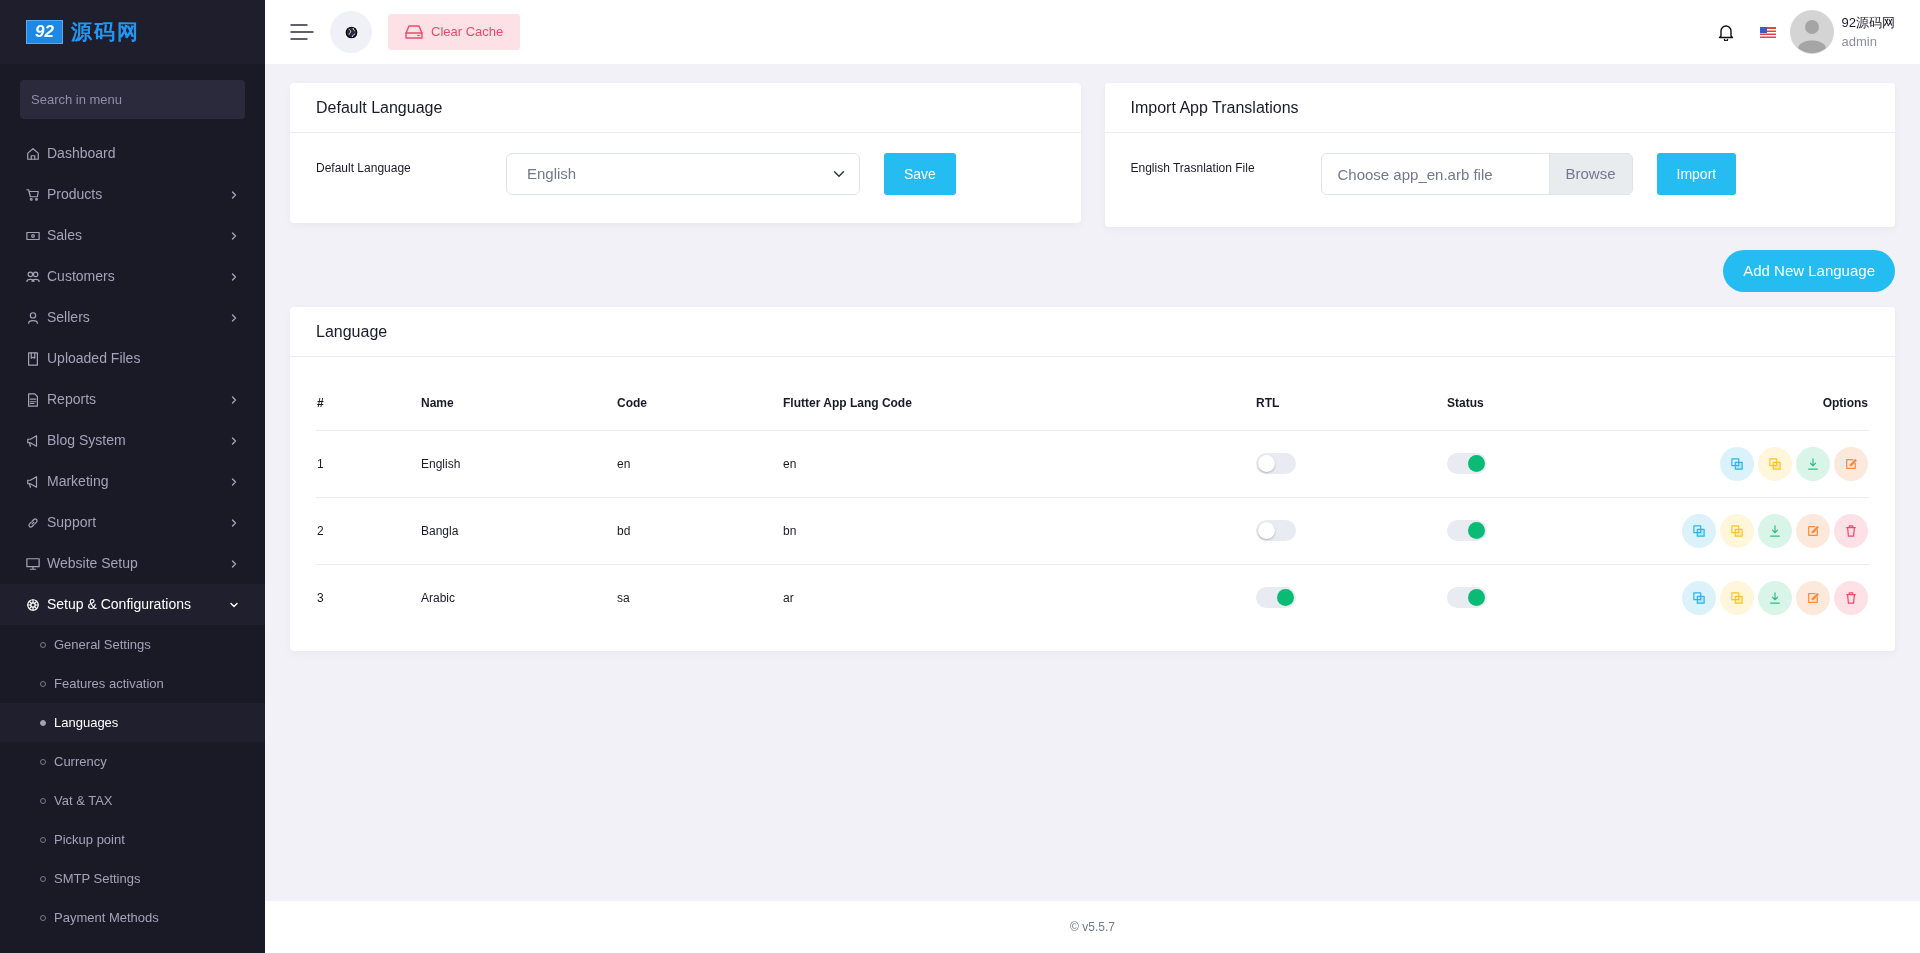 The image size is (1920, 953). I want to click on submenu-item: Vat & TAX, so click(132, 800).